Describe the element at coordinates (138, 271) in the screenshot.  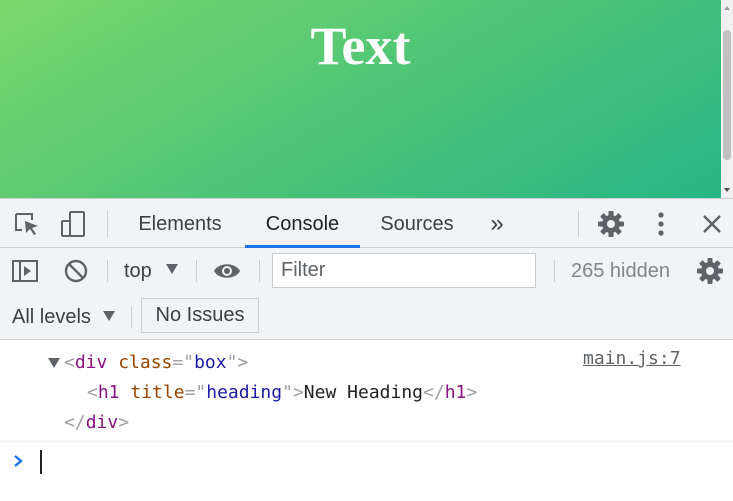
I see `context-selector: top` at that location.